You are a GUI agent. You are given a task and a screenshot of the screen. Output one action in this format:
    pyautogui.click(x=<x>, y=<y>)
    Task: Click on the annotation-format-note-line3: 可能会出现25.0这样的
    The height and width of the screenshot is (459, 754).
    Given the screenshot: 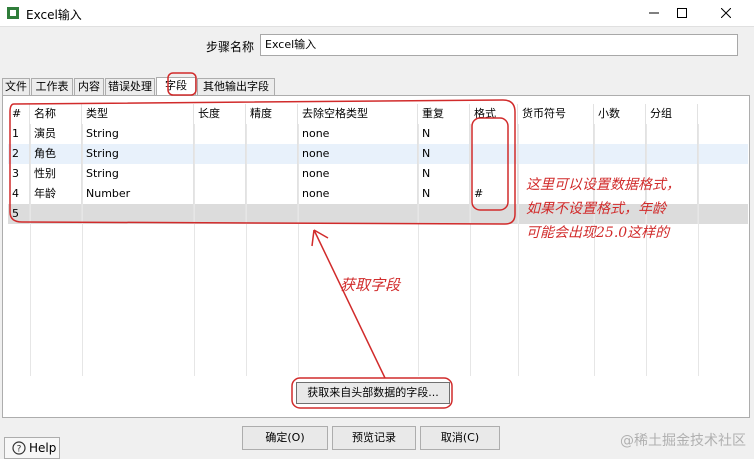 What is the action you would take?
    pyautogui.click(x=598, y=233)
    